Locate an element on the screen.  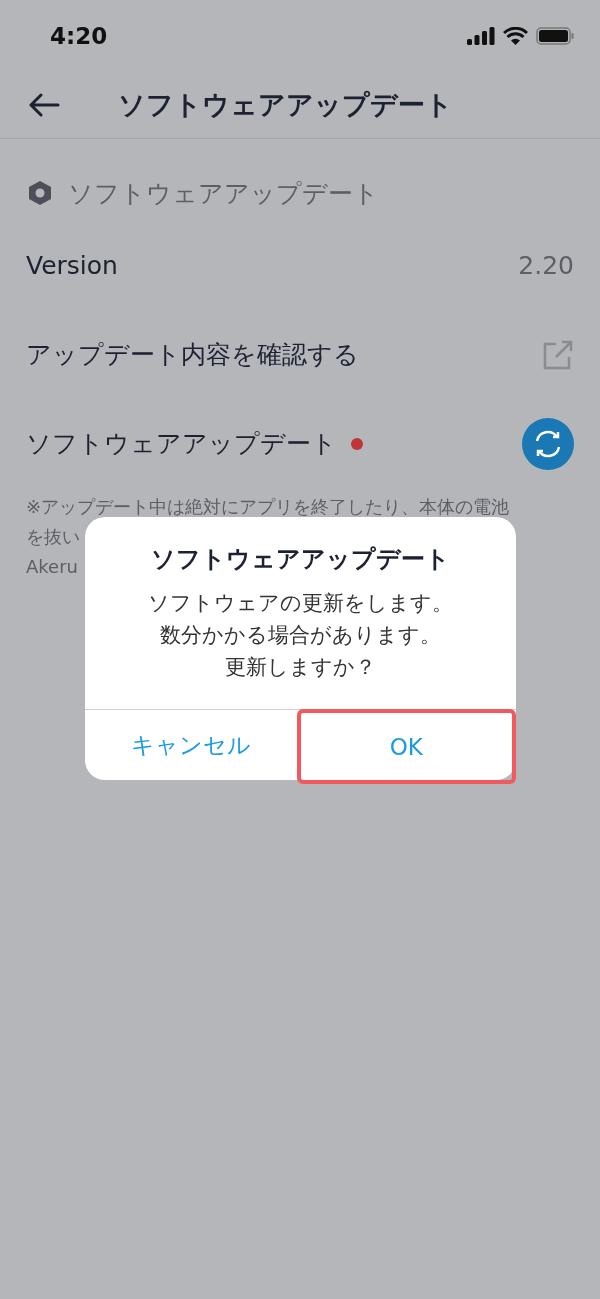
row-label: ソフトウェアアップデート is located at coordinates (181, 444).